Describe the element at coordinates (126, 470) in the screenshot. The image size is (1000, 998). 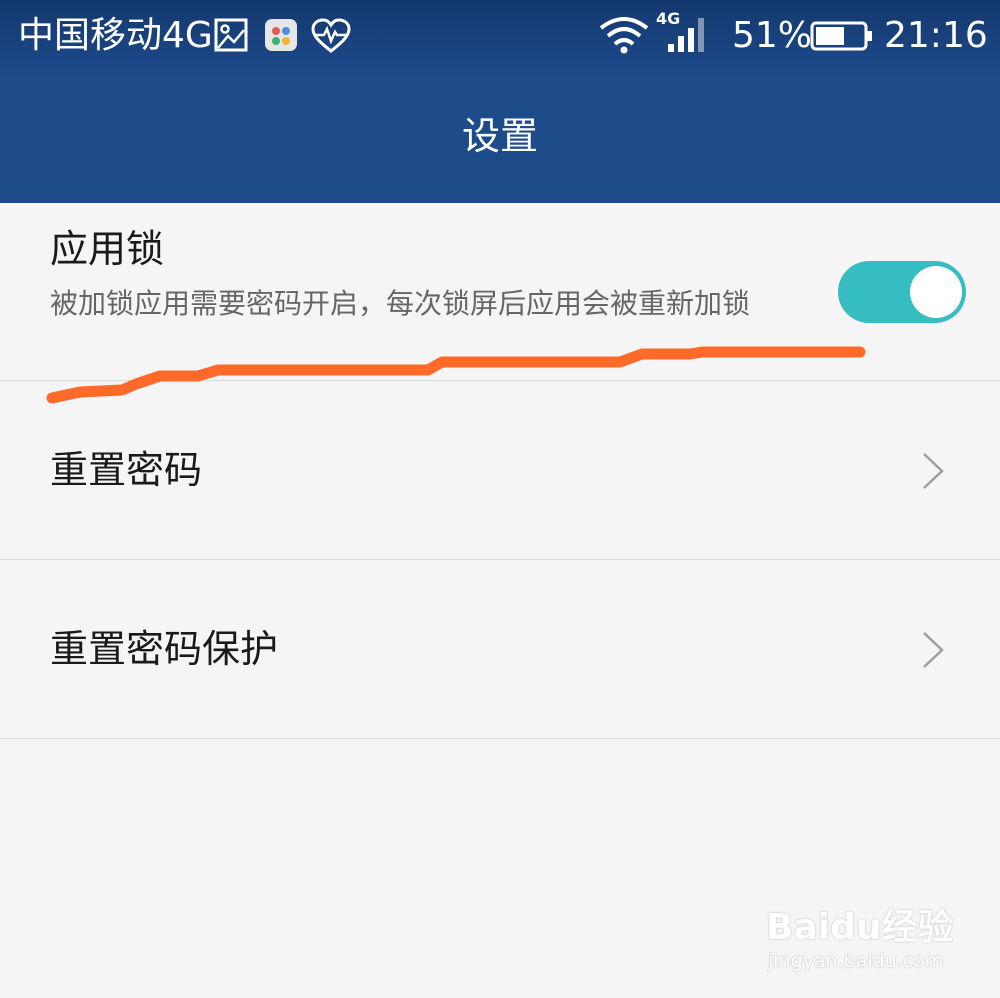
I see `reset-password-label: 重置密码` at that location.